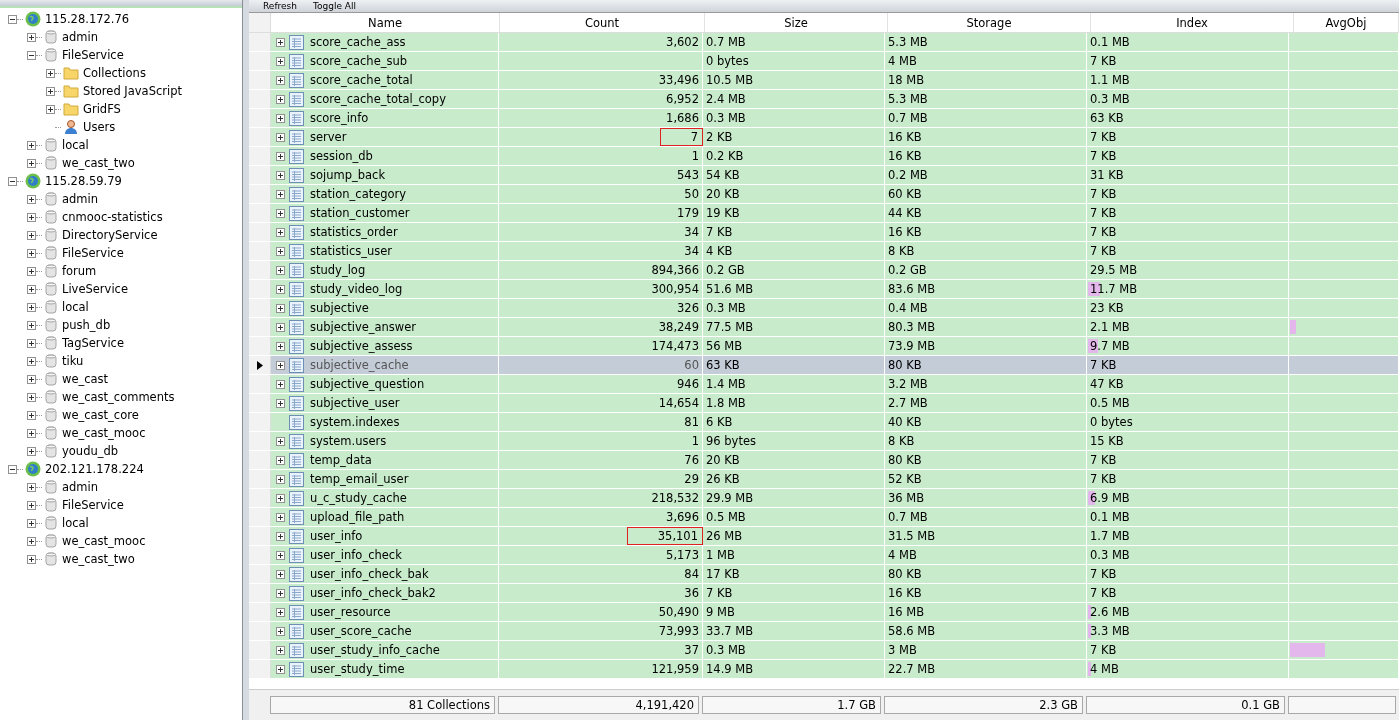 This screenshot has width=1399, height=720. Describe the element at coordinates (87, 19) in the screenshot. I see `tree-item: 115.28.172.76` at that location.